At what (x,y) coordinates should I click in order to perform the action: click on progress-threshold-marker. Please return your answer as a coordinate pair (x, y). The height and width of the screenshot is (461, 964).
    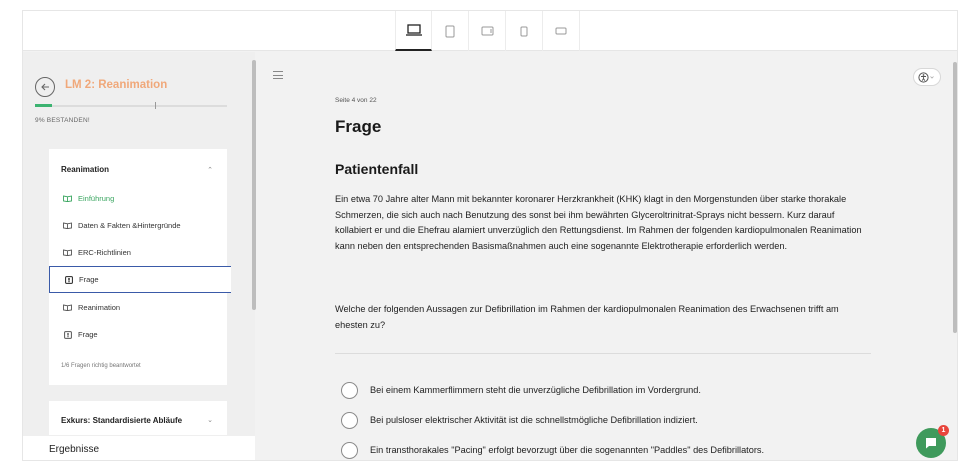
    Looking at the image, I should click on (155, 105).